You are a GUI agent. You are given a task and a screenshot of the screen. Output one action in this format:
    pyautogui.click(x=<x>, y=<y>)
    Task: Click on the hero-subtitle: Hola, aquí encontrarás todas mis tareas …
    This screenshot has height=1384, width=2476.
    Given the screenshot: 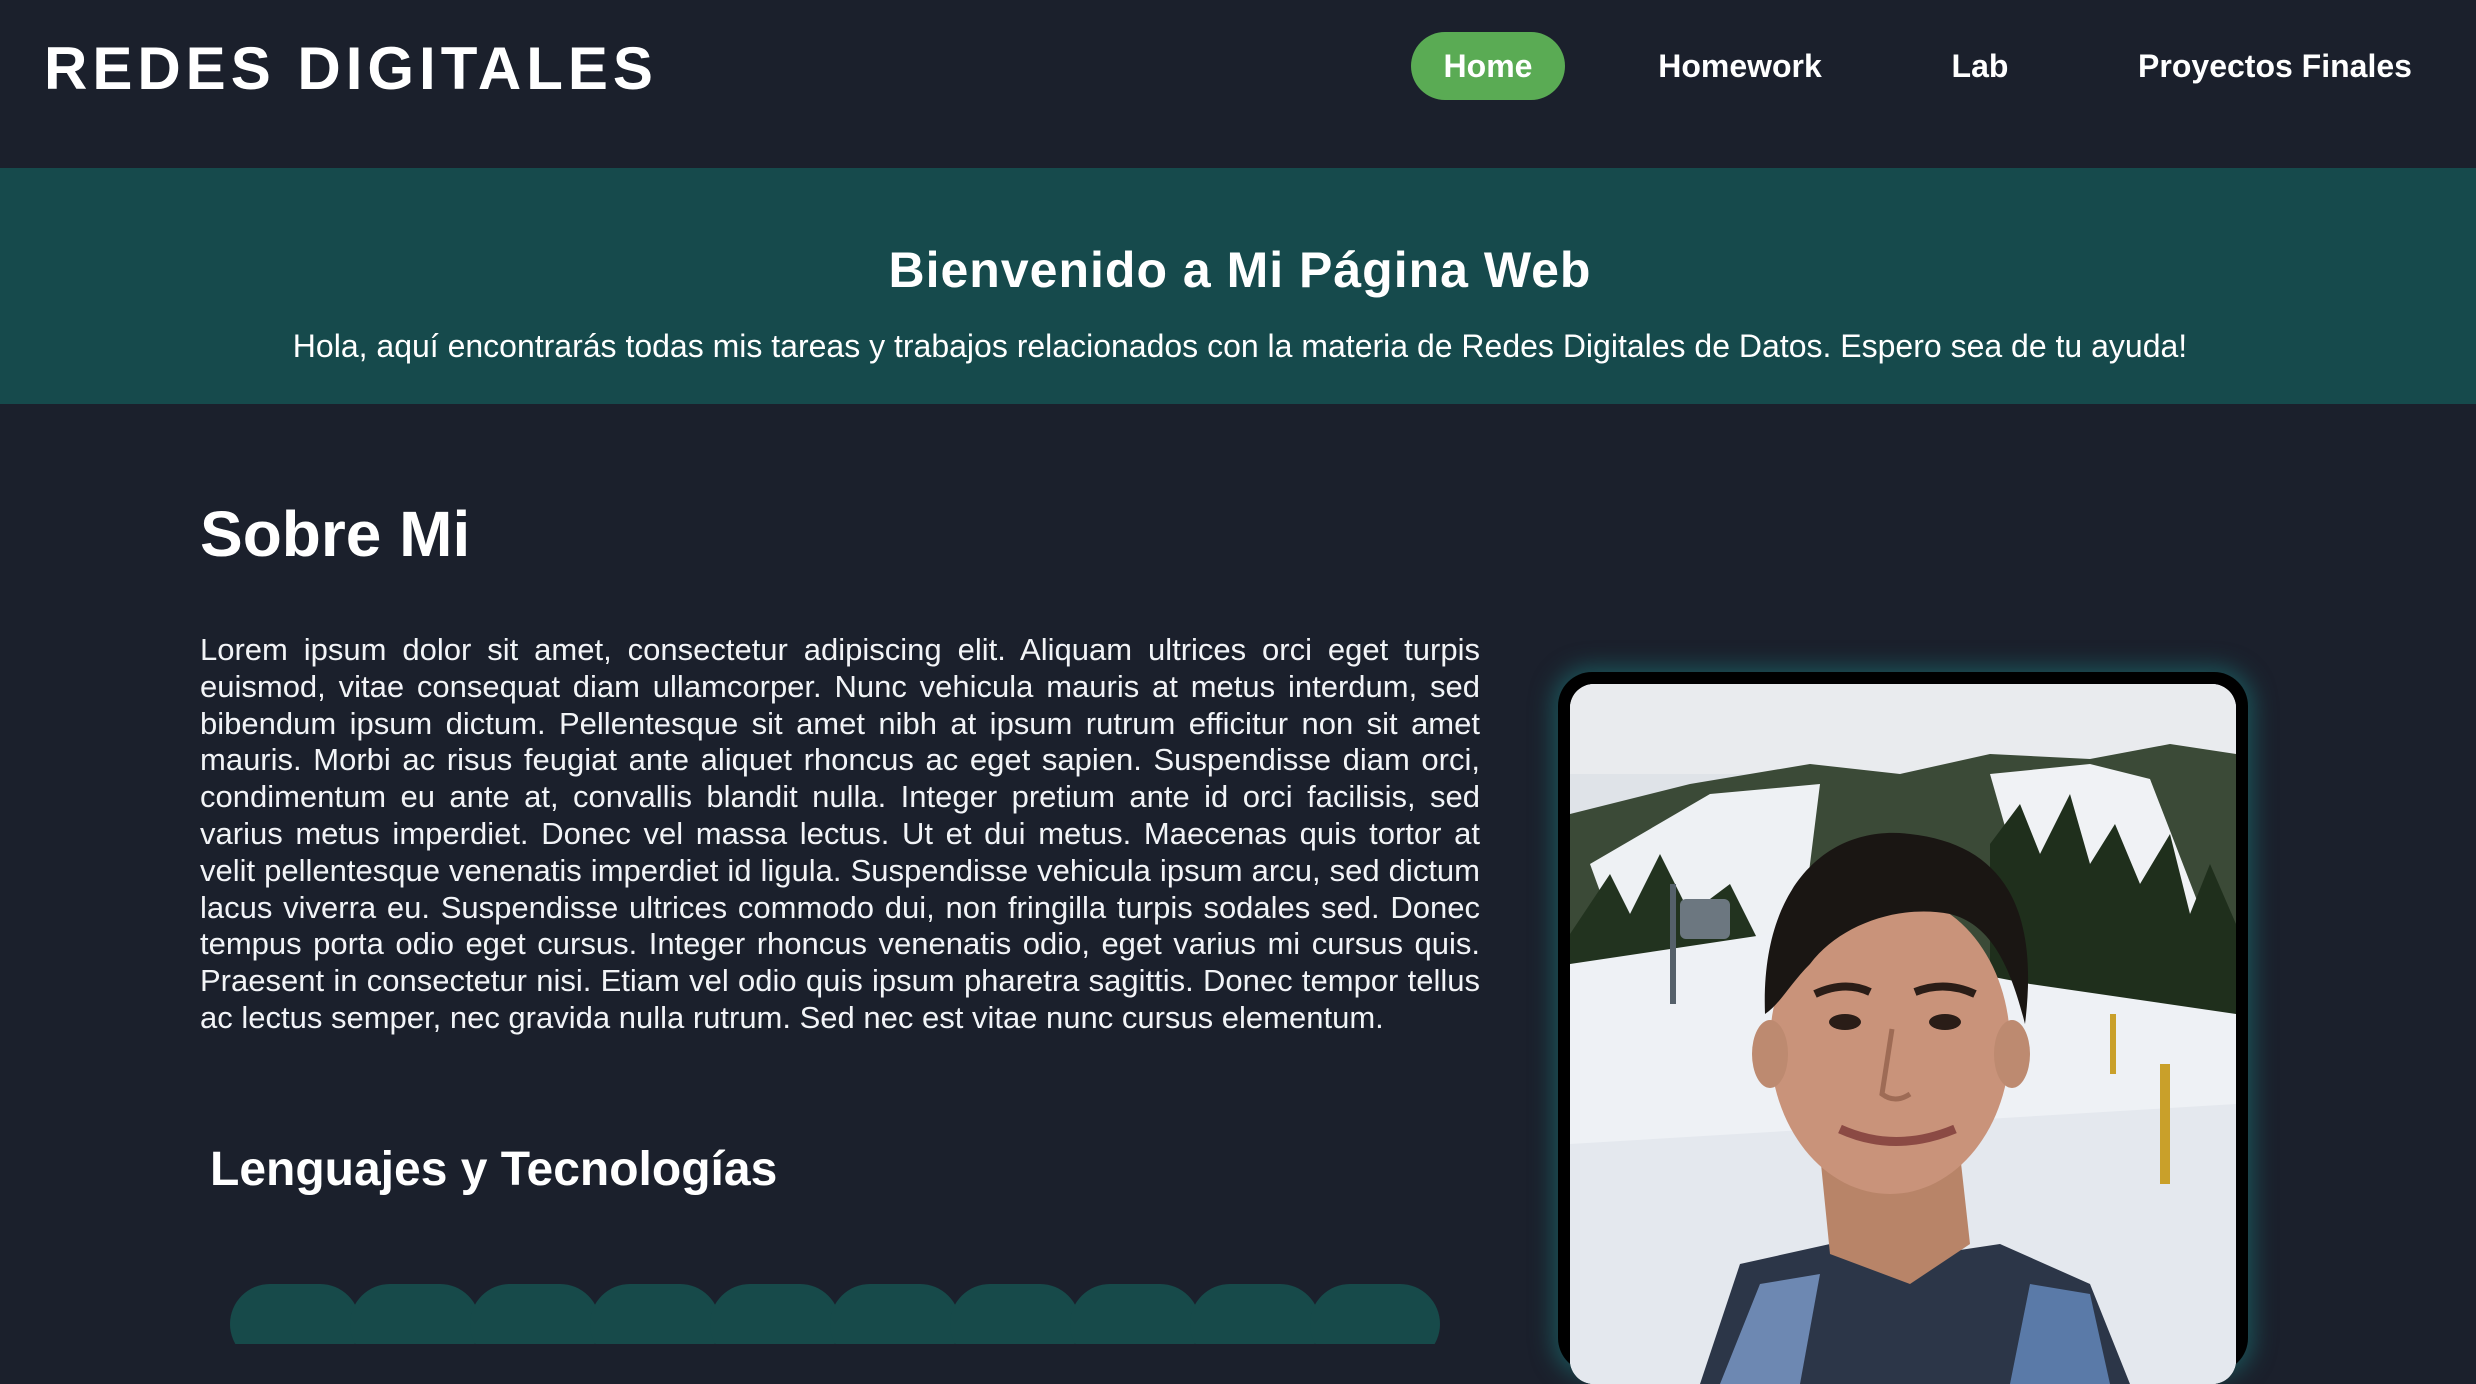 What is the action you would take?
    pyautogui.click(x=1240, y=346)
    